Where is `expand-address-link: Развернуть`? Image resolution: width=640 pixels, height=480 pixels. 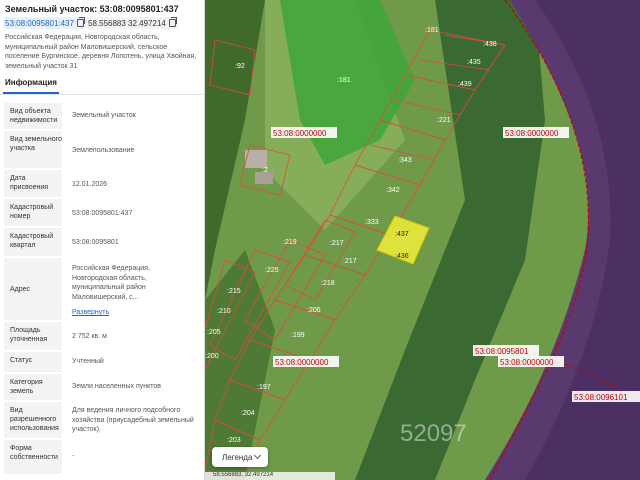 expand-address-link: Развернуть is located at coordinates (131, 313).